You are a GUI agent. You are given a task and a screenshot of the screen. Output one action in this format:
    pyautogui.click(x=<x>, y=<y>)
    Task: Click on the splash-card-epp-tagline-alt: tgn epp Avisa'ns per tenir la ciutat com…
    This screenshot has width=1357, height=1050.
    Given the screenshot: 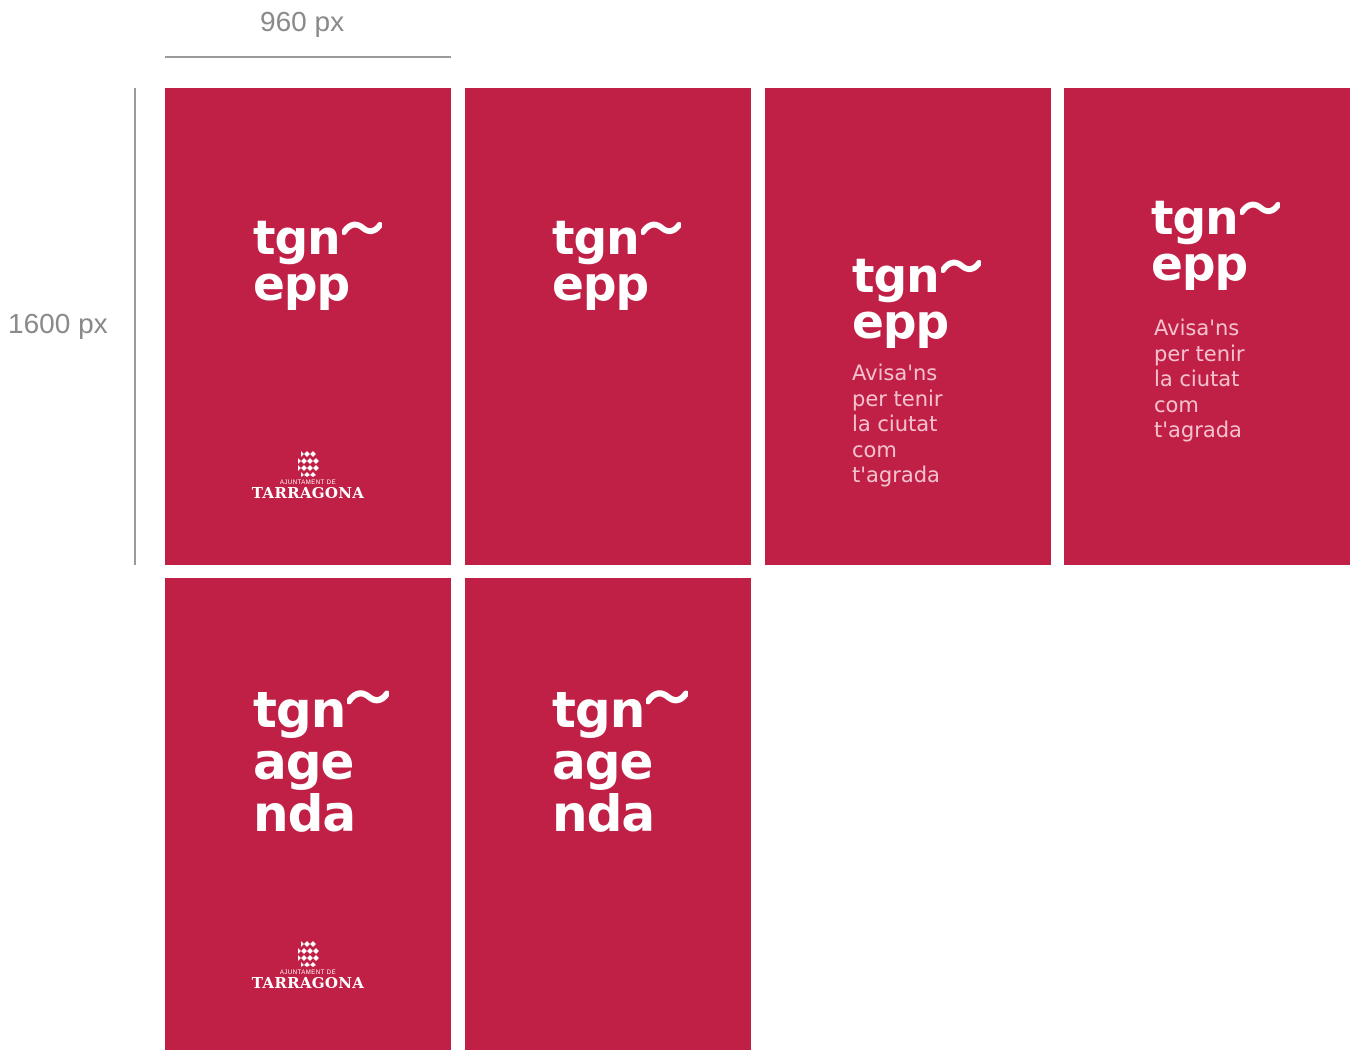 What is the action you would take?
    pyautogui.click(x=1207, y=326)
    